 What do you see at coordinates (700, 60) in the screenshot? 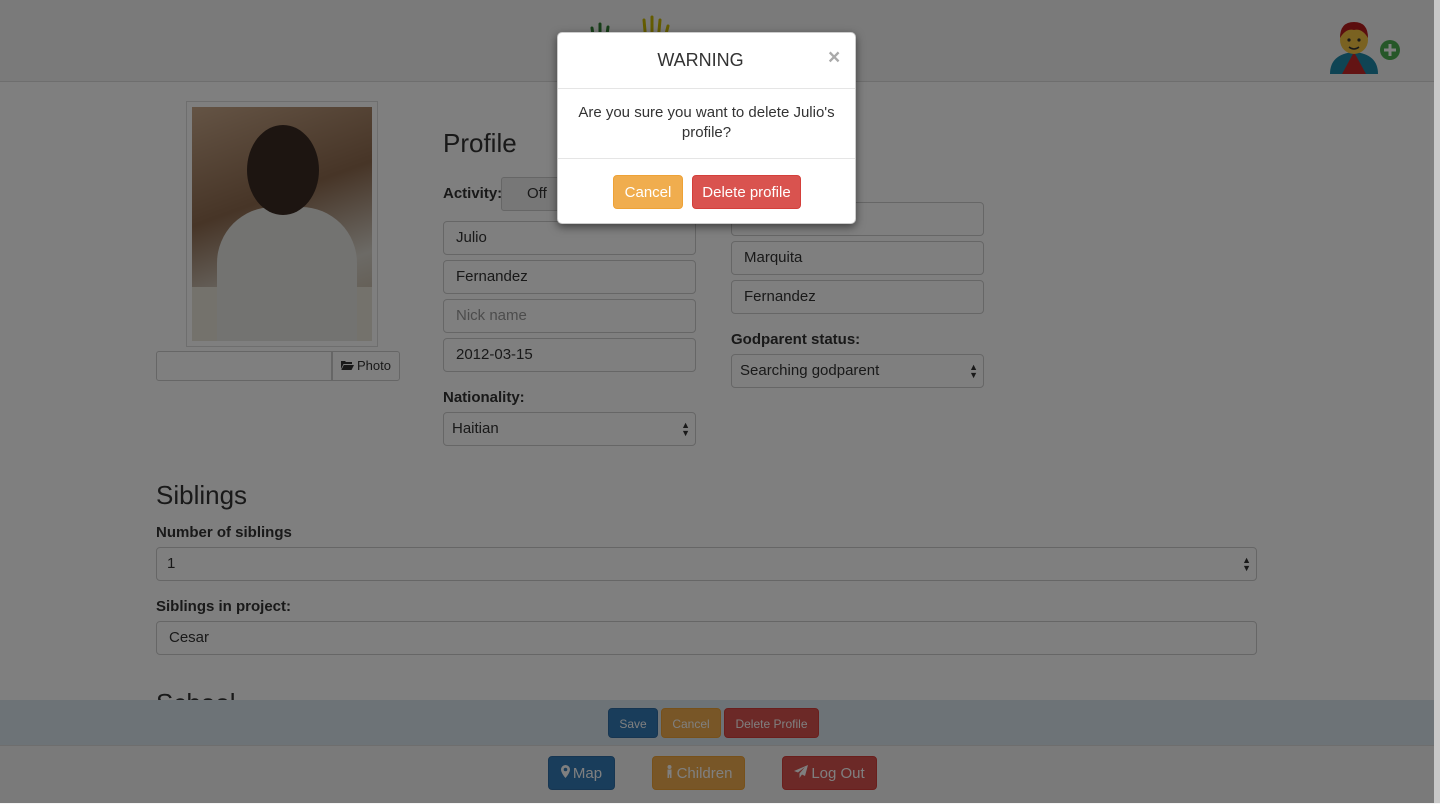
I see `modal-title: WARNING` at bounding box center [700, 60].